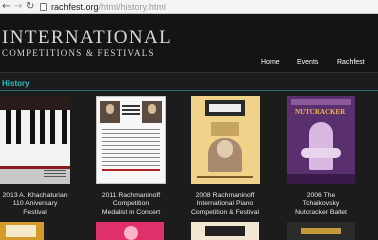 This screenshot has height=240, width=378. What do you see at coordinates (30, 6) in the screenshot?
I see `reload-icon: ↻` at bounding box center [30, 6].